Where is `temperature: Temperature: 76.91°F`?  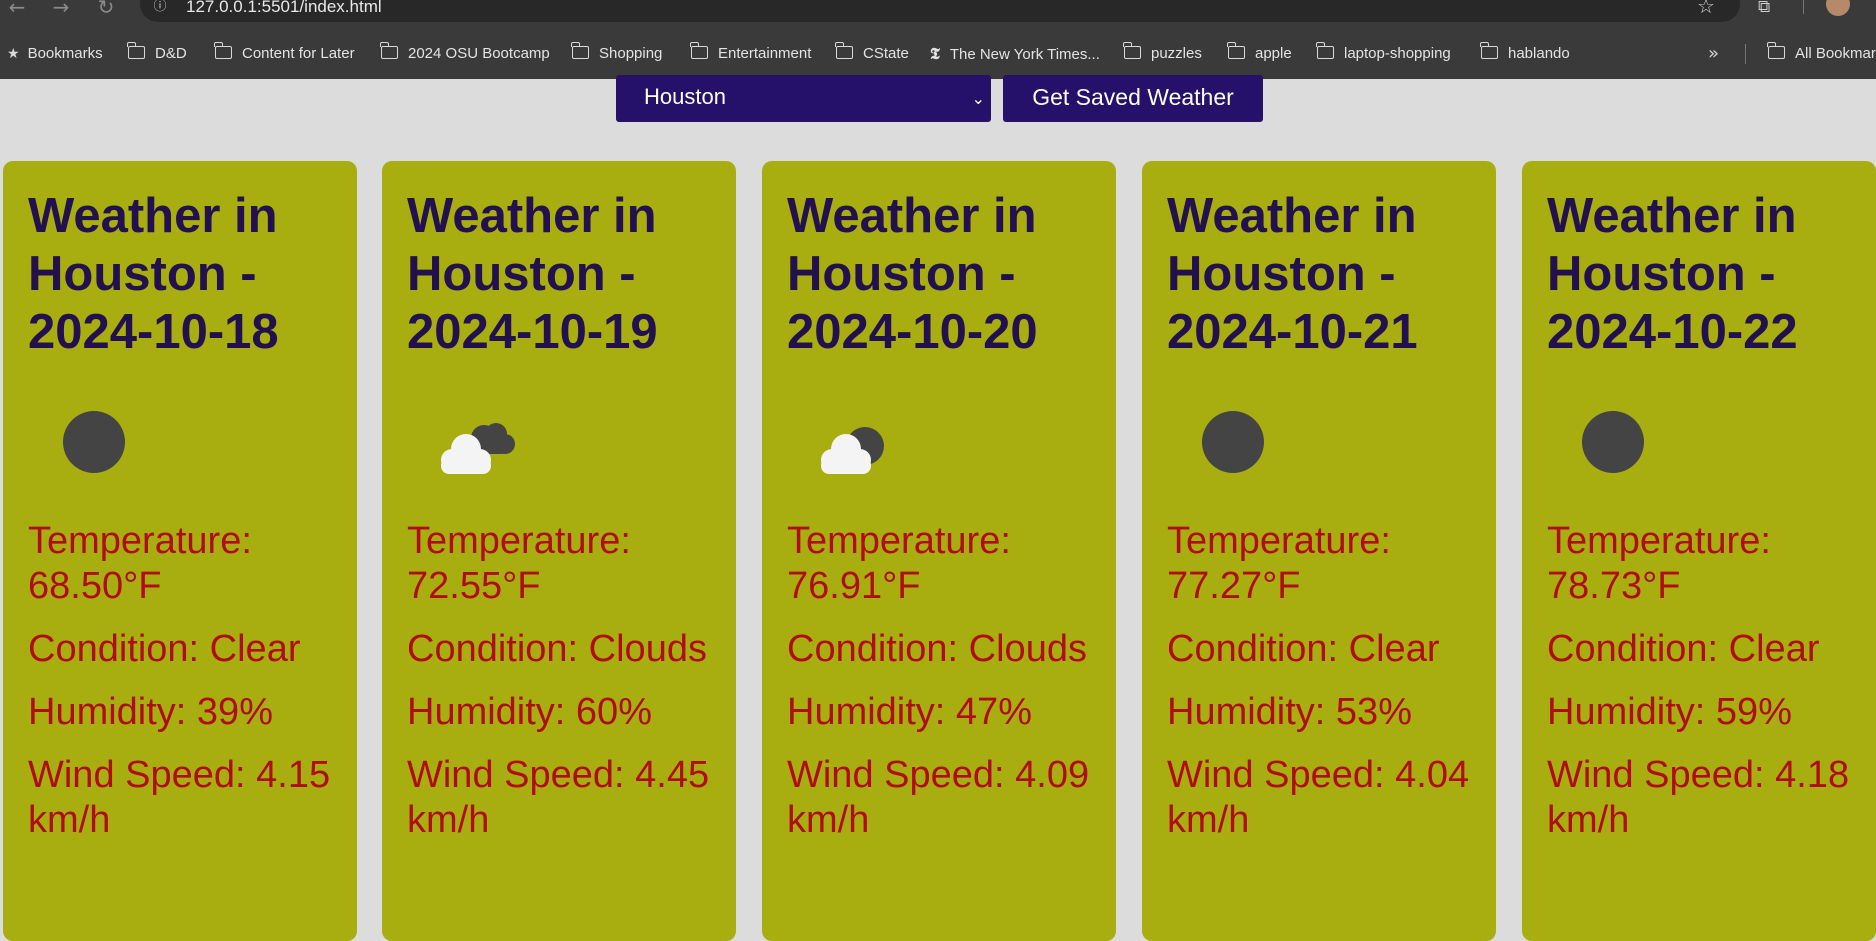 temperature: Temperature: 76.91°F is located at coordinates (899, 563).